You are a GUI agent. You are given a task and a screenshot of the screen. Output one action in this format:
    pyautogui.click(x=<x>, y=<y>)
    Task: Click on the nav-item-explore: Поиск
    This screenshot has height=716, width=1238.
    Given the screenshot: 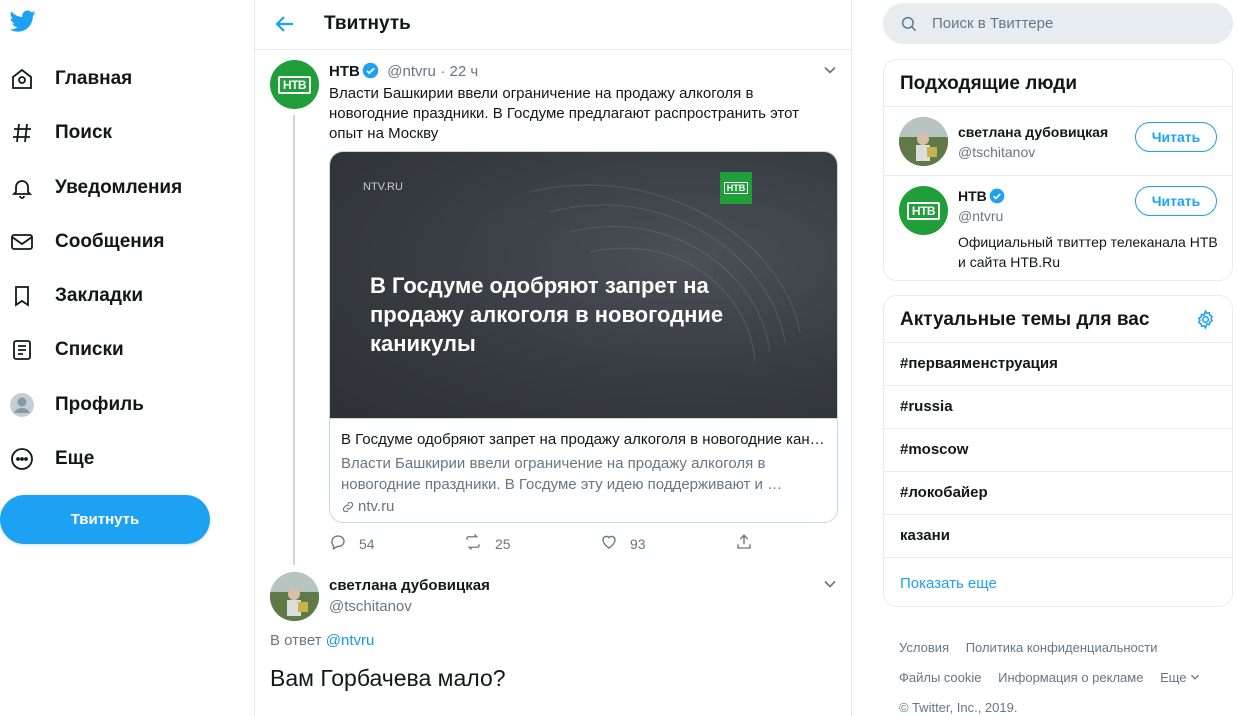 What is the action you would take?
    pyautogui.click(x=60, y=133)
    